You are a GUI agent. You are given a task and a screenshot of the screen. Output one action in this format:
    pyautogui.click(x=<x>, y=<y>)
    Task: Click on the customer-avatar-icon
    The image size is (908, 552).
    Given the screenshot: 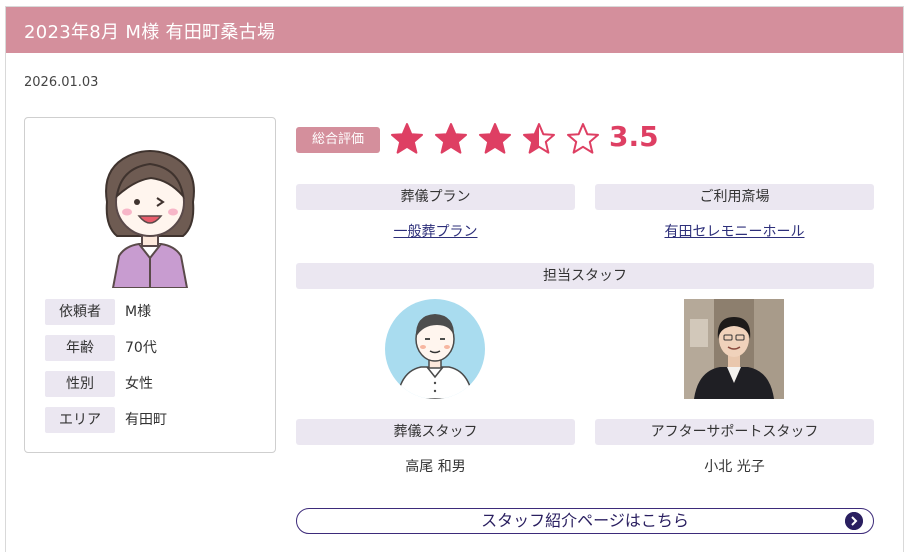 What is the action you would take?
    pyautogui.click(x=150, y=219)
    